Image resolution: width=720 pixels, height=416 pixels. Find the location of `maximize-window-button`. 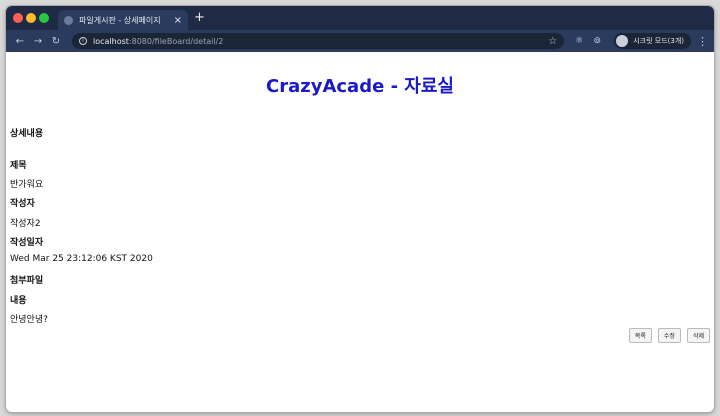

maximize-window-button is located at coordinates (44, 18).